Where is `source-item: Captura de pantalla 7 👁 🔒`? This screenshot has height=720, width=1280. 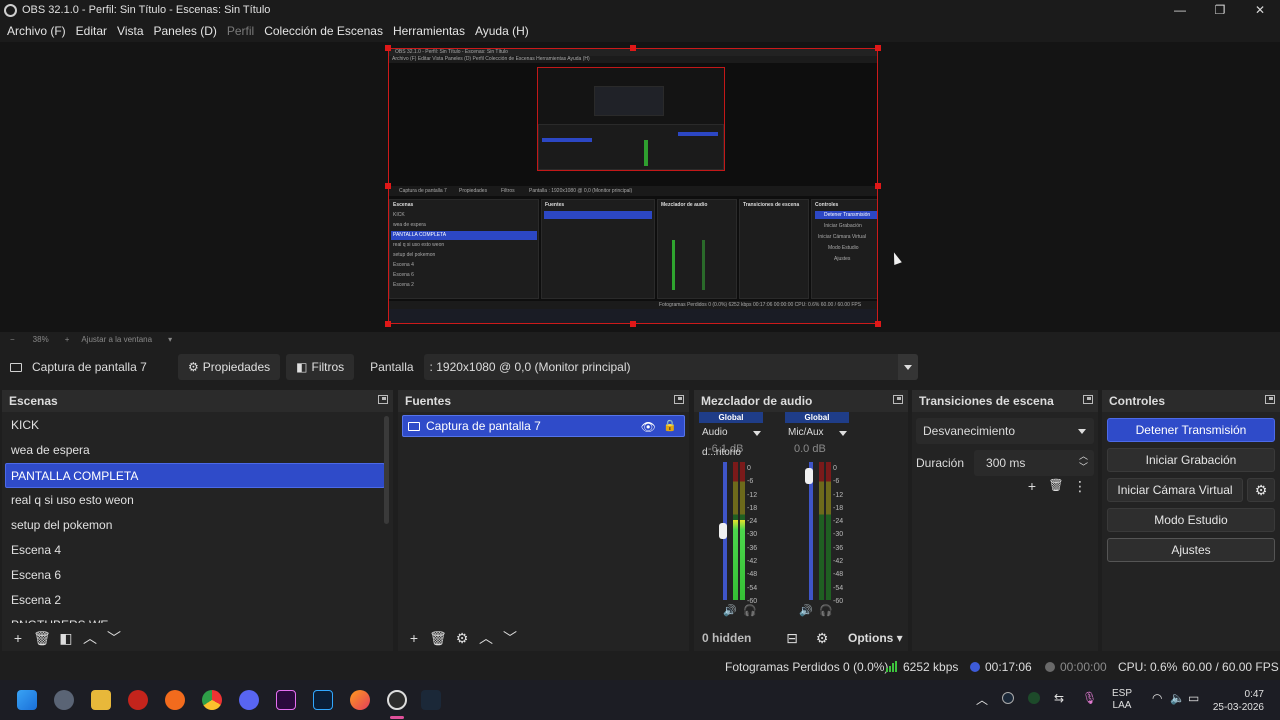
source-item: Captura de pantalla 7 👁 🔒 is located at coordinates (543, 426).